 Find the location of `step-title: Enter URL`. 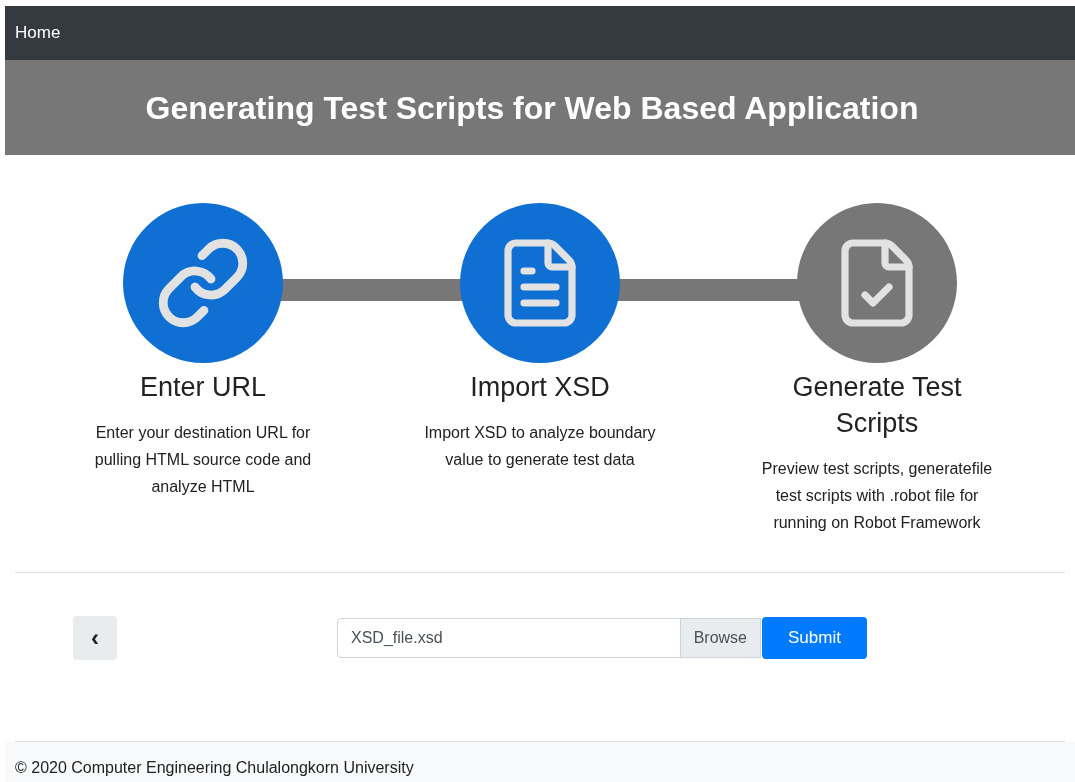

step-title: Enter URL is located at coordinates (203, 387).